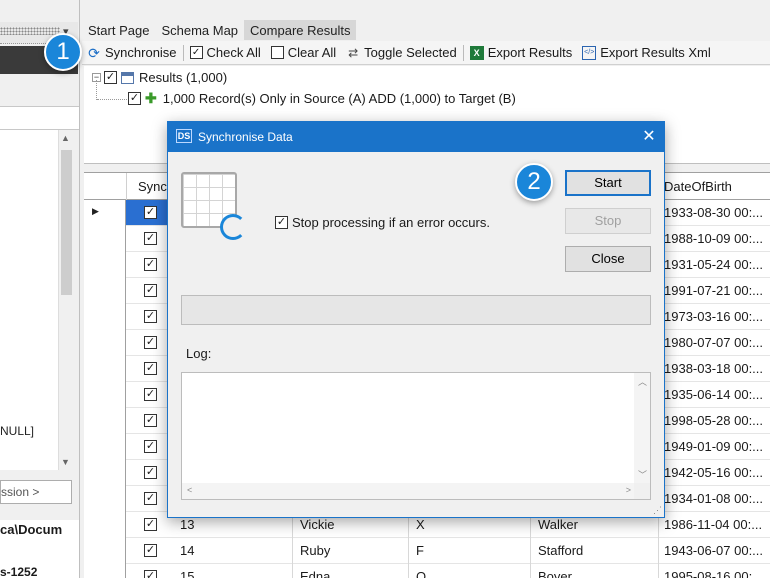 This screenshot has width=770, height=578. I want to click on synchronise-button: ⟳ Synchronise, so click(132, 53).